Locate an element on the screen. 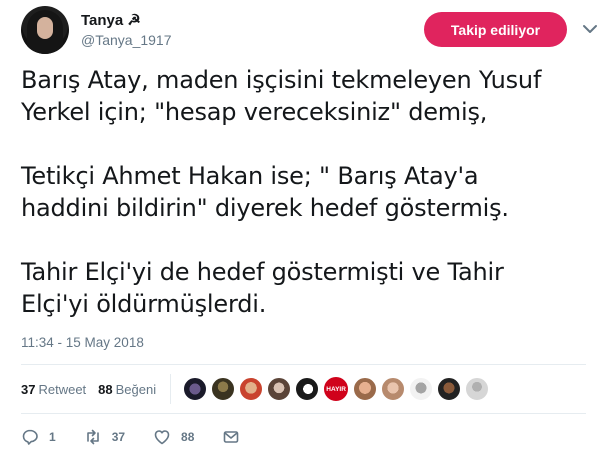 This screenshot has width=606, height=468. heart-icon is located at coordinates (162, 437).